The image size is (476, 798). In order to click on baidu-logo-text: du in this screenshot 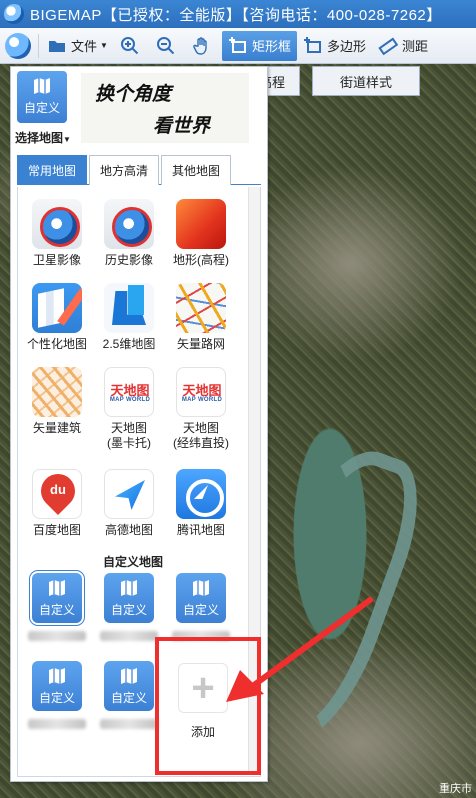, I will do `click(58, 489)`.